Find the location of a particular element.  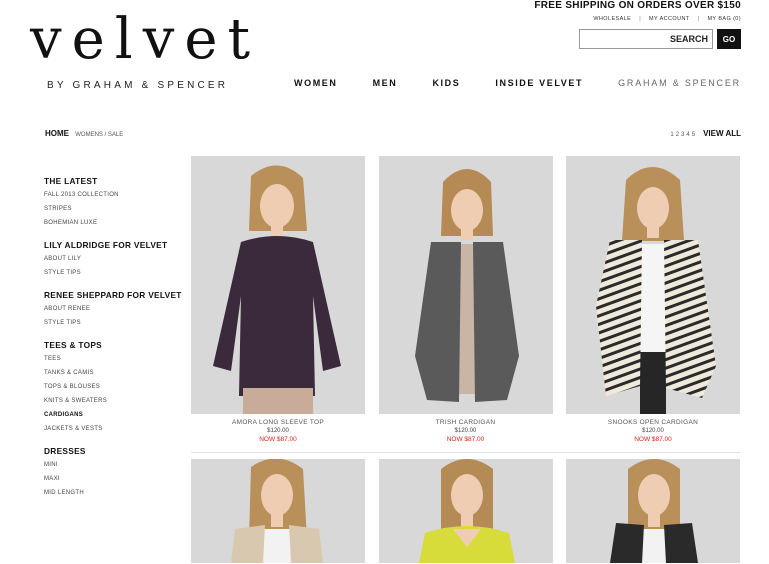

breadcrumb-home: HOME is located at coordinates (57, 133).